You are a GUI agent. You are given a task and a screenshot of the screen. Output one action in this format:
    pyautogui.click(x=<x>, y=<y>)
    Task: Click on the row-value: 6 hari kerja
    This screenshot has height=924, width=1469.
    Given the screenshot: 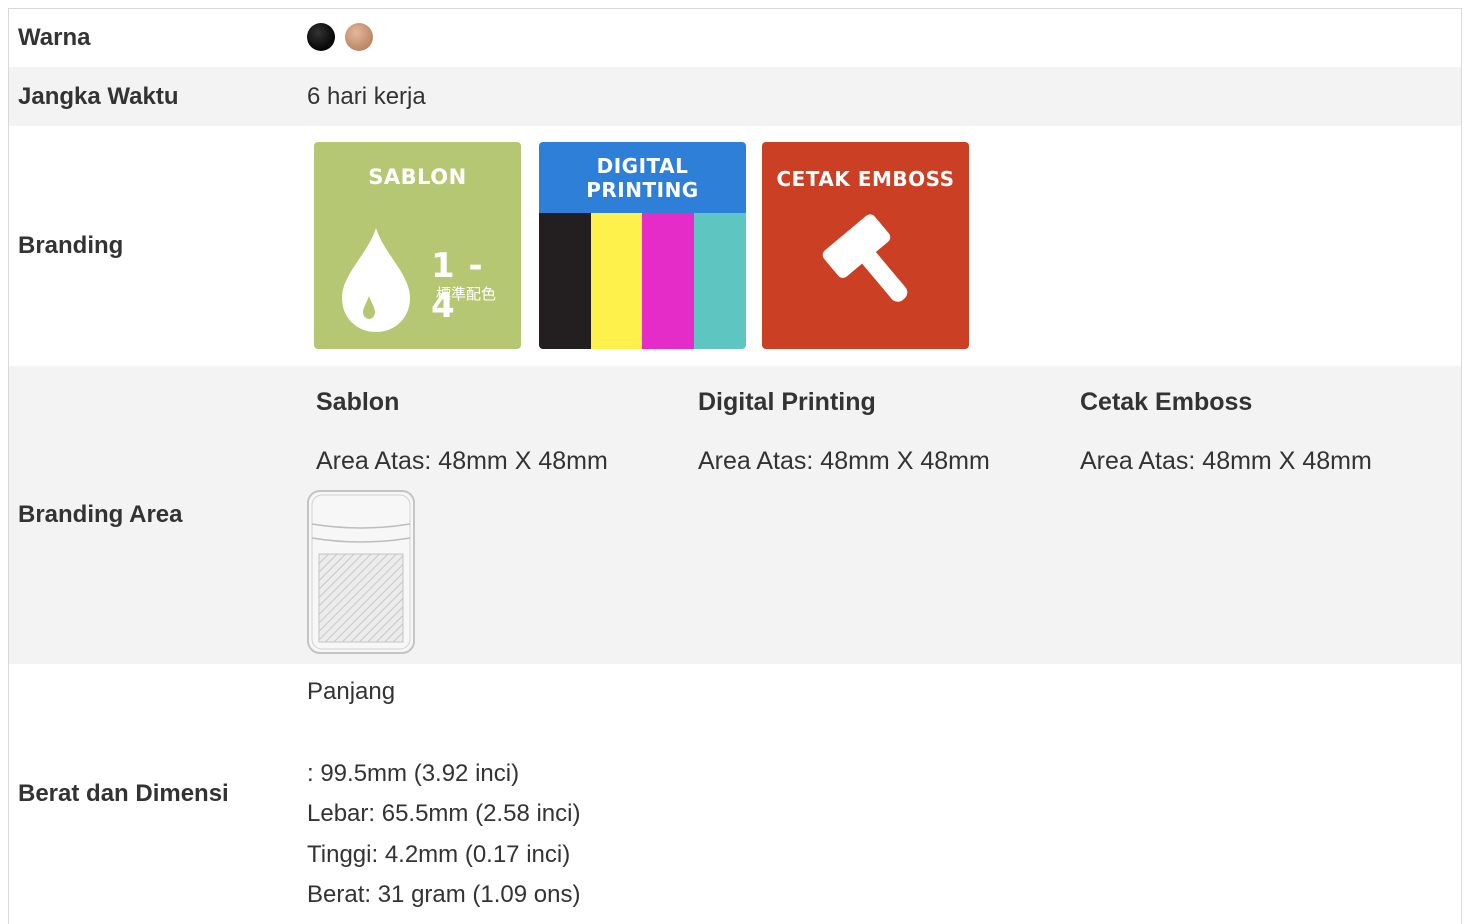 What is the action you would take?
    pyautogui.click(x=366, y=96)
    